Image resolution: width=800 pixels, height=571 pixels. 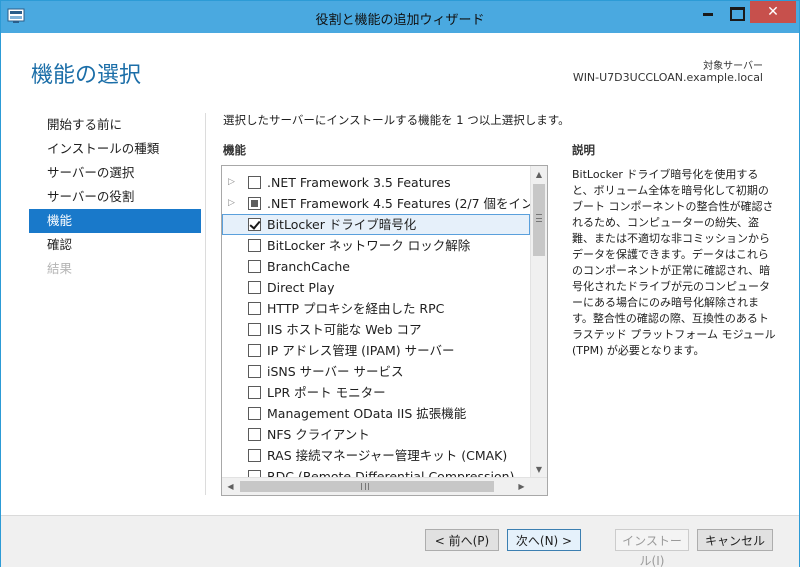 What do you see at coordinates (735, 540) in the screenshot?
I see `cancel-button: キャンセル` at bounding box center [735, 540].